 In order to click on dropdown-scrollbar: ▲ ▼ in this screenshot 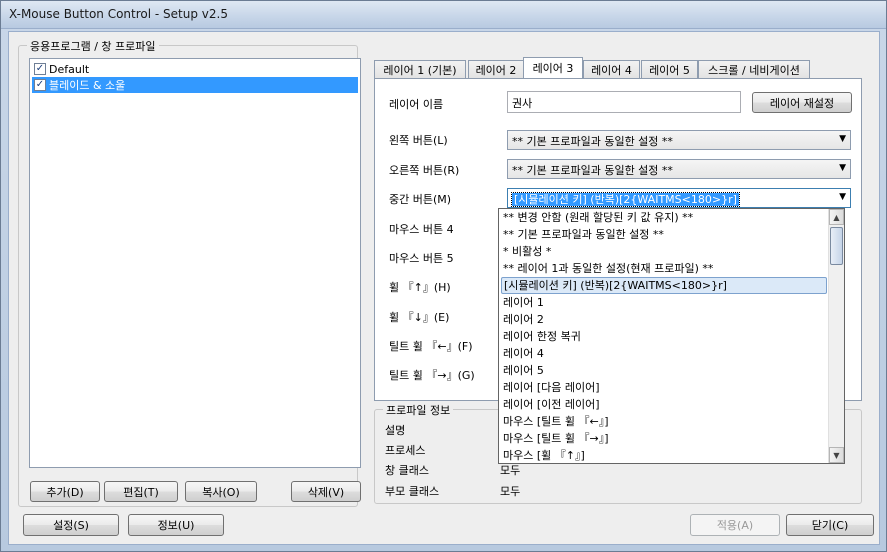, I will do `click(836, 336)`.